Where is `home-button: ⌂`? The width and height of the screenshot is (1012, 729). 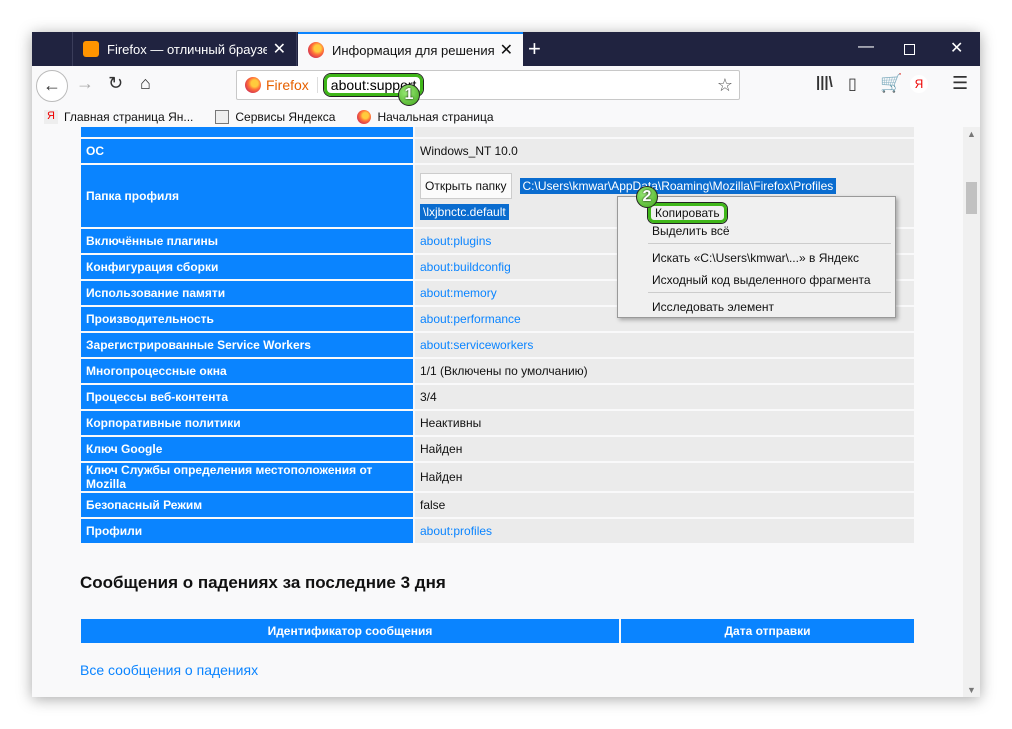 home-button: ⌂ is located at coordinates (145, 83).